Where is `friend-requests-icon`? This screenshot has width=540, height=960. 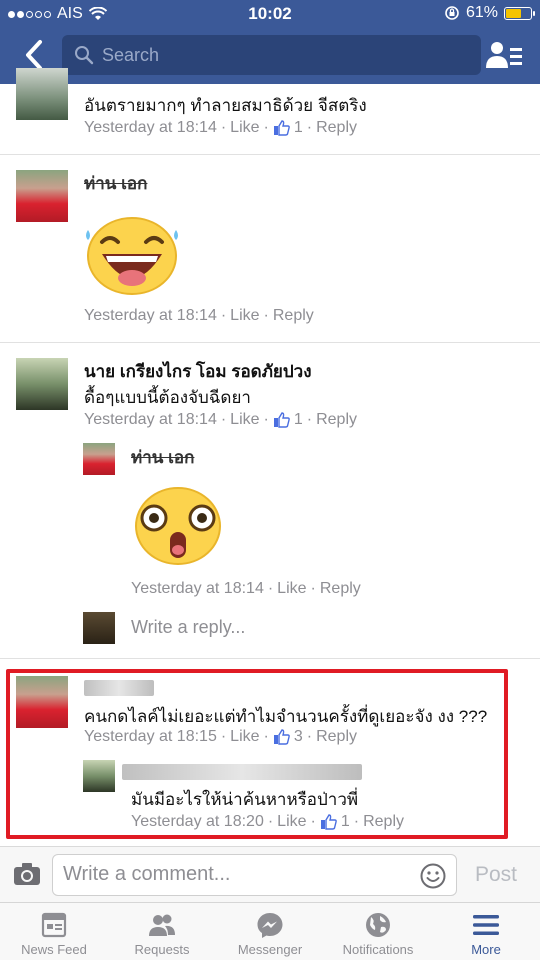 friend-requests-icon is located at coordinates (162, 925).